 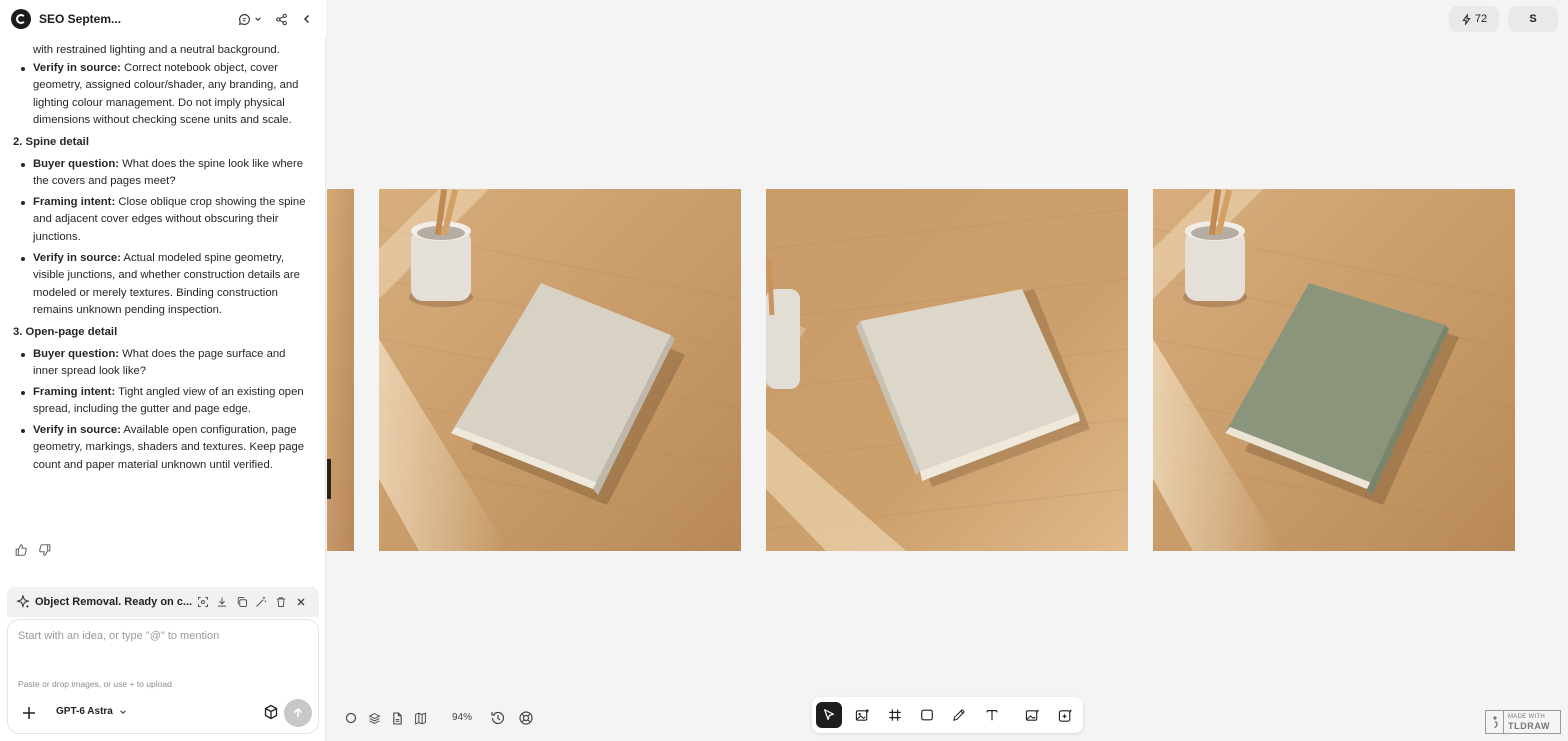 What do you see at coordinates (51, 141) in the screenshot?
I see `section-heading: 2. Spine detail` at bounding box center [51, 141].